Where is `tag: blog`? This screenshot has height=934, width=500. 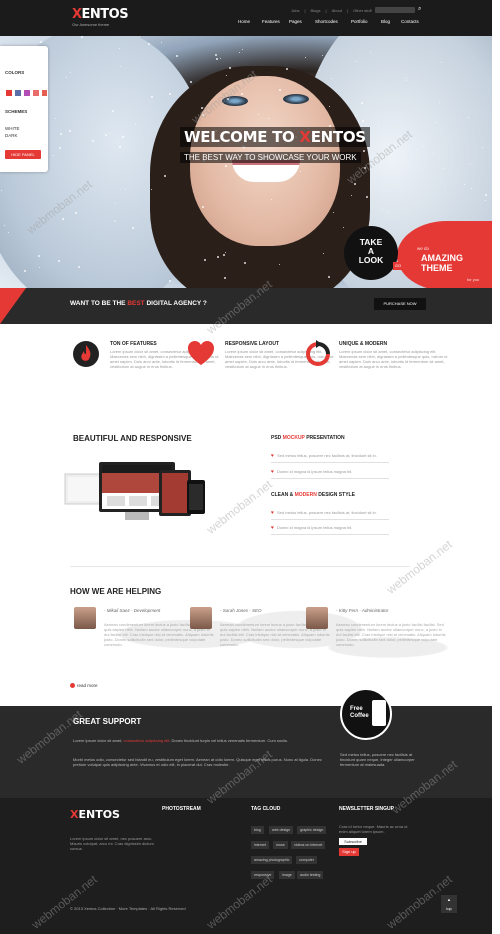
tag: blog is located at coordinates (257, 830).